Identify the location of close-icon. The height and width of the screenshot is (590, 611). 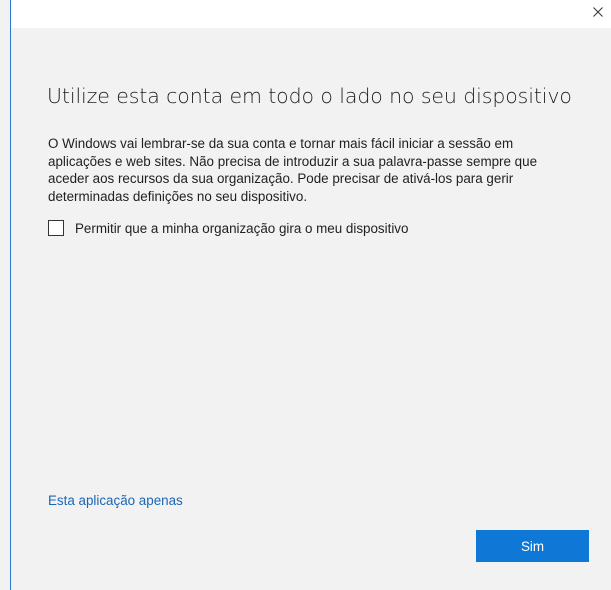
(598, 12).